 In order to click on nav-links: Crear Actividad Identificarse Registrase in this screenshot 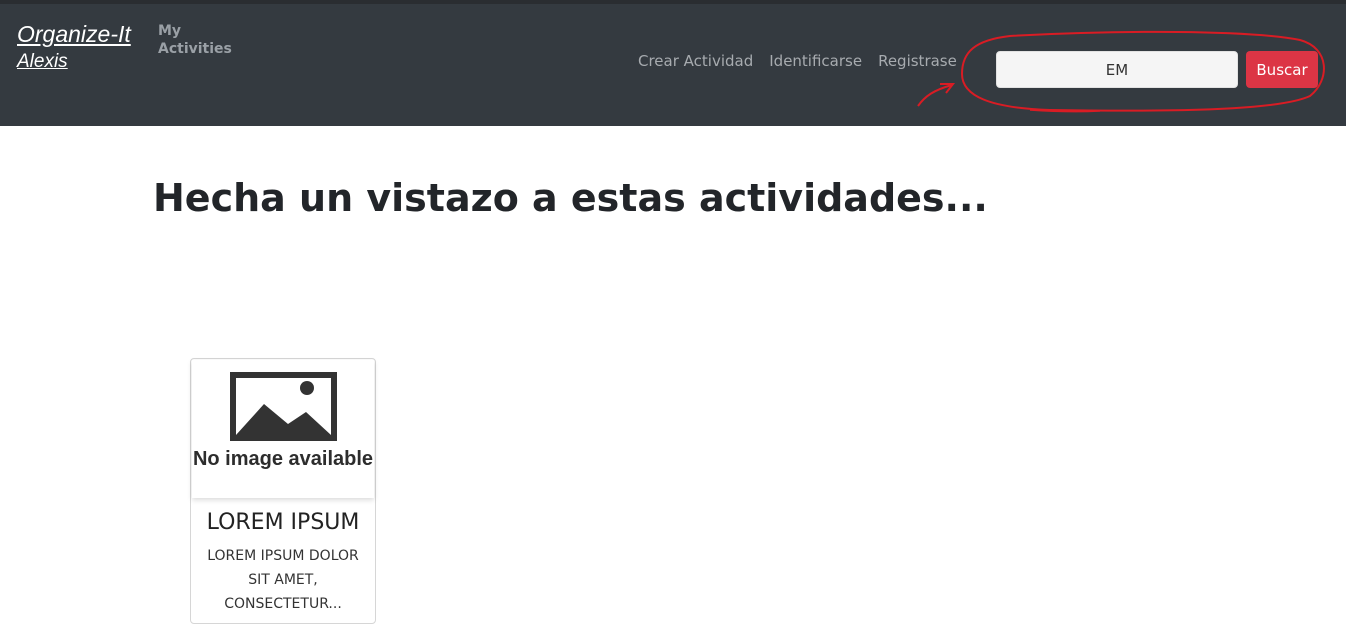, I will do `click(797, 61)`.